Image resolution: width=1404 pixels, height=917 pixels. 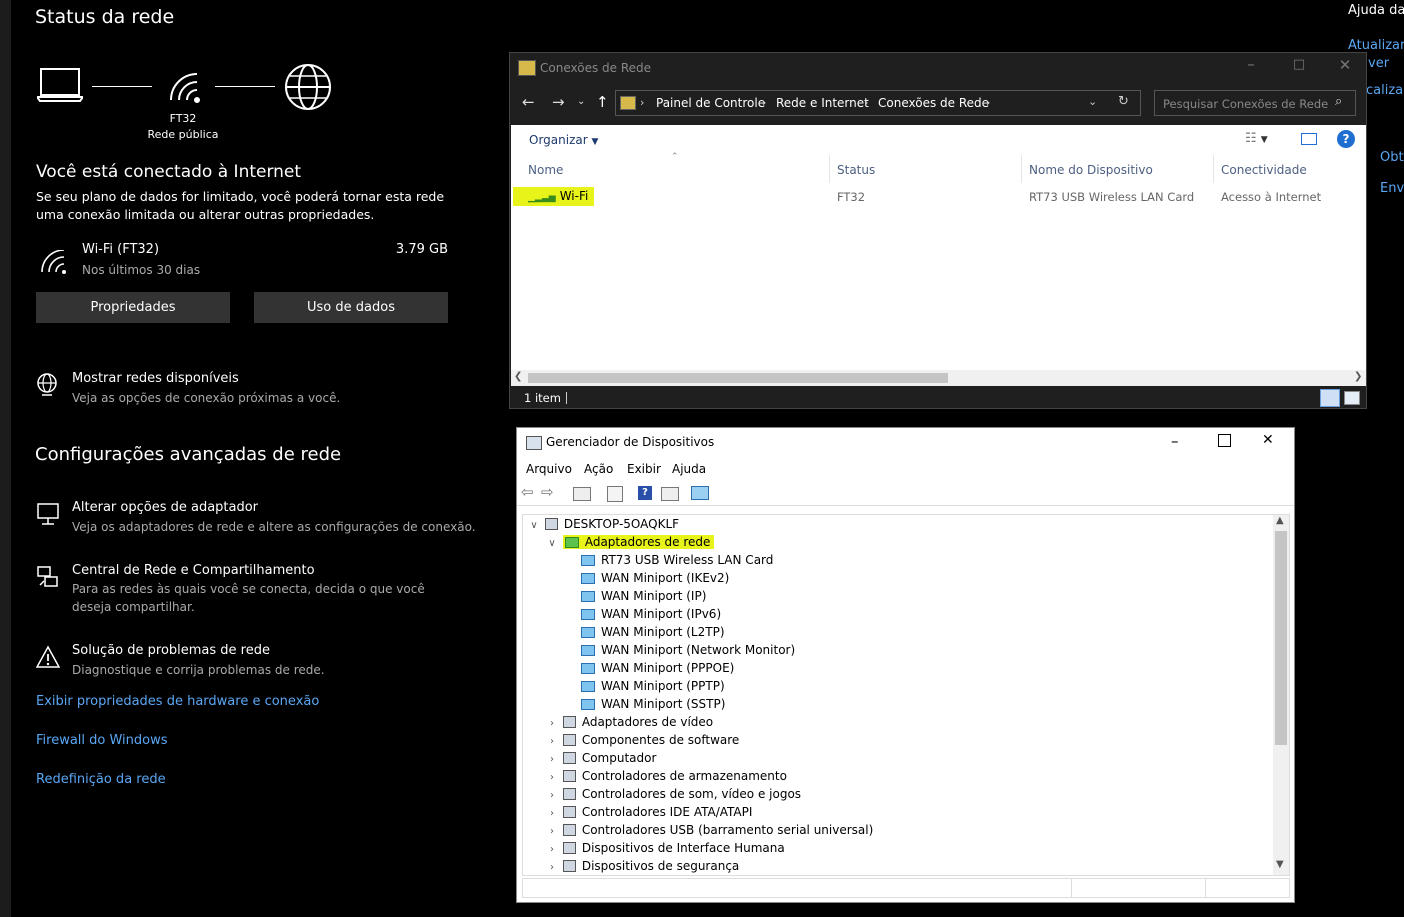 What do you see at coordinates (102, 740) in the screenshot?
I see `firewall-link: Firewall do Windows` at bounding box center [102, 740].